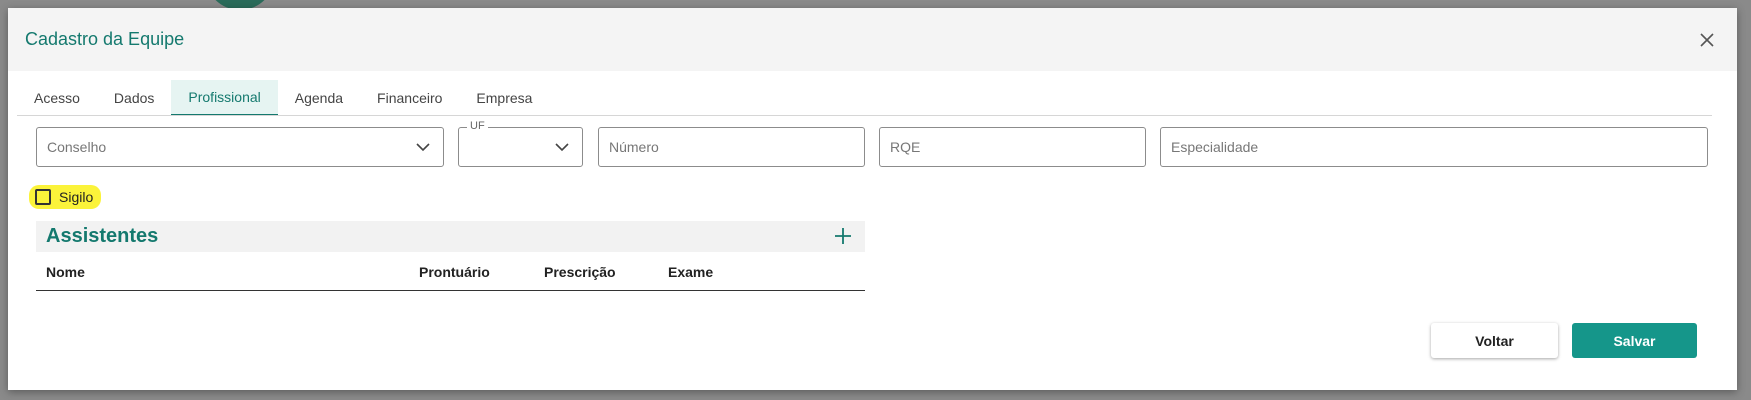  What do you see at coordinates (240, 147) in the screenshot?
I see `conselho-select: Conselho` at bounding box center [240, 147].